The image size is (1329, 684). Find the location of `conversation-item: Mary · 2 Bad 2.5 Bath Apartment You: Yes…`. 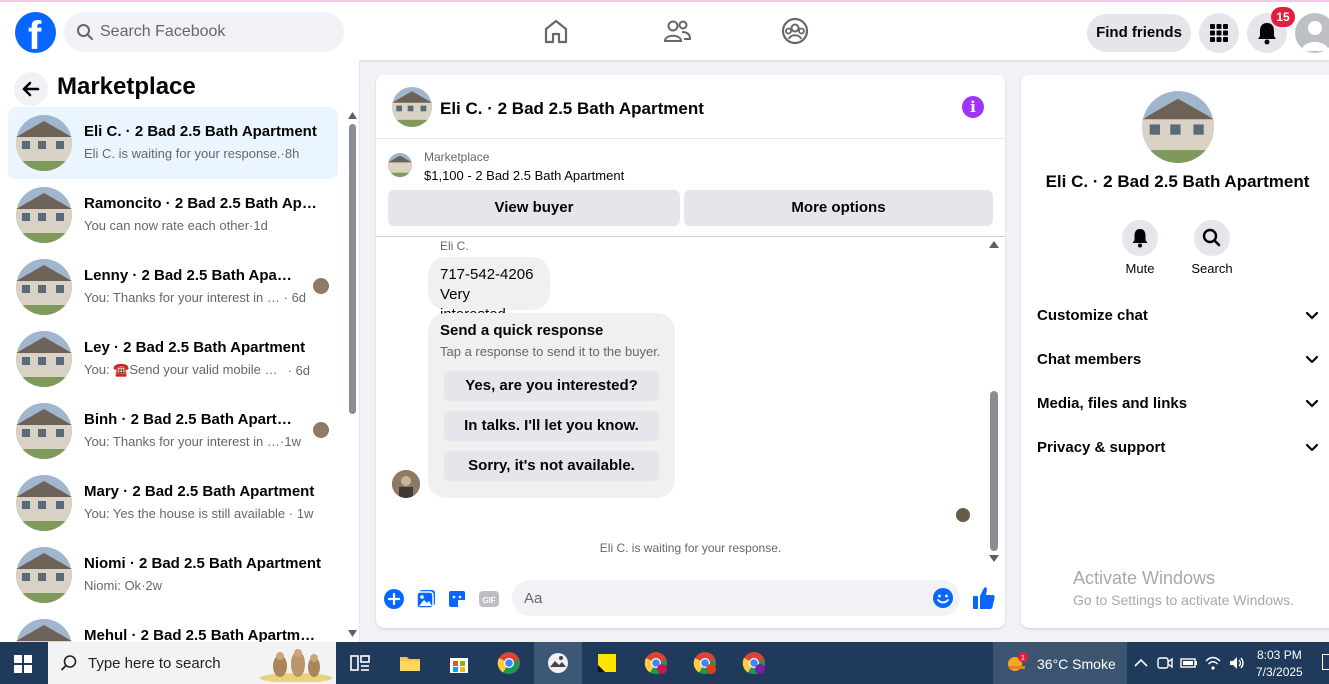

conversation-item: Mary · 2 Bad 2.5 Bath Apartment You: Yes… is located at coordinates (173, 503).